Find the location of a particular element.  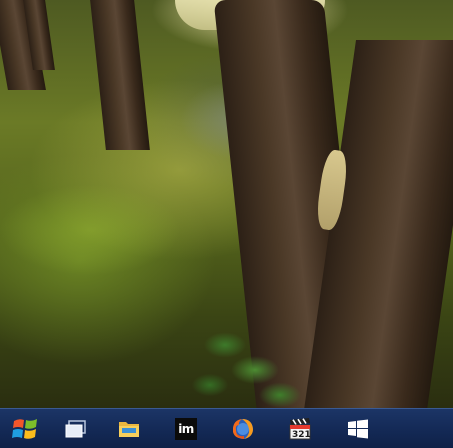

clapperboard-label: 321 is located at coordinates (301, 435).